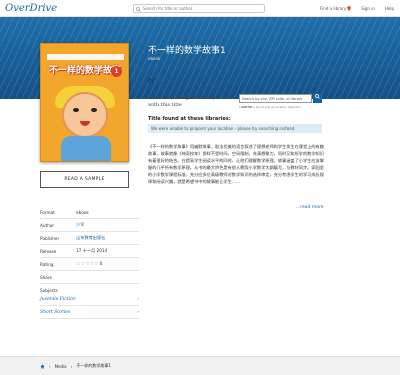  Describe the element at coordinates (89, 212) in the screenshot. I see `detail-row-format: Format ebook` at that location.